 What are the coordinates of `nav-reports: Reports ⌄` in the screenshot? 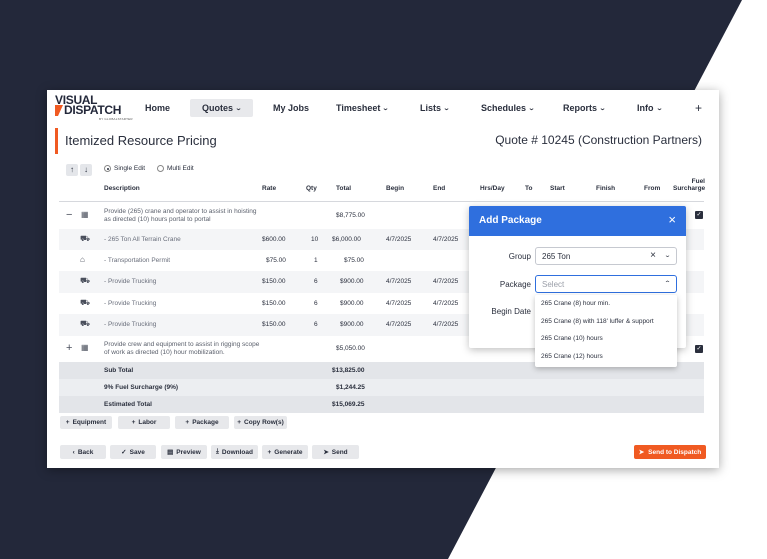 It's located at (584, 108).